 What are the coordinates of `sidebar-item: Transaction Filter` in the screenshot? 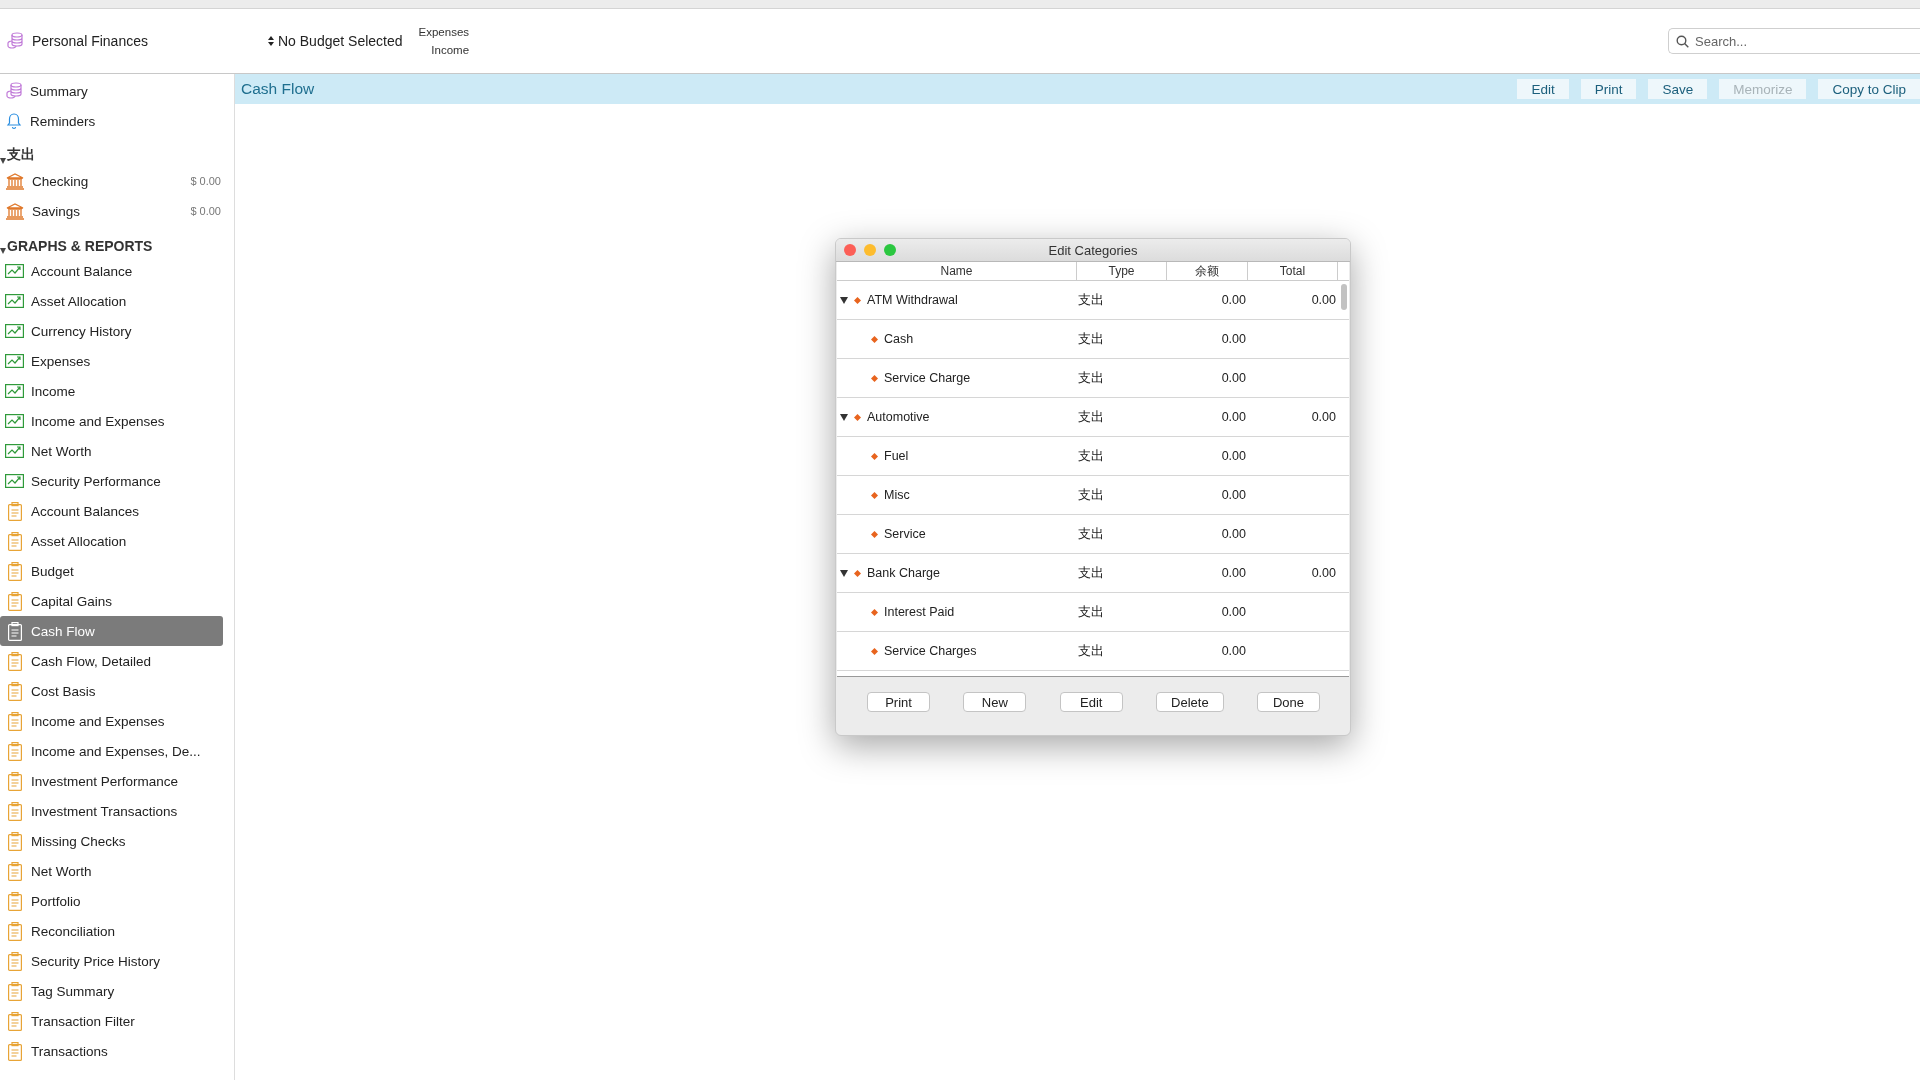 It's located at (111, 1021).